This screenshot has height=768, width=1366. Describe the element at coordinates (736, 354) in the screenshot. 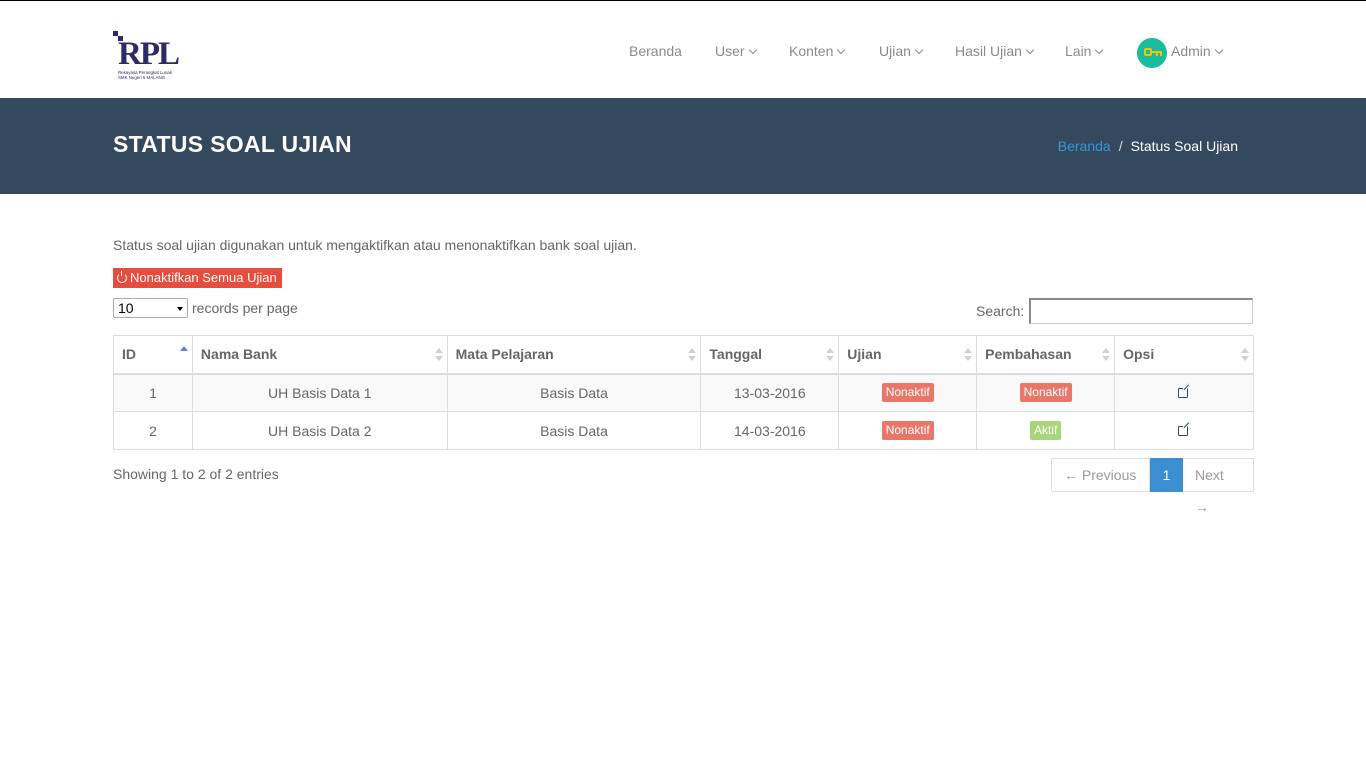

I see `column-label: Tanggal` at that location.